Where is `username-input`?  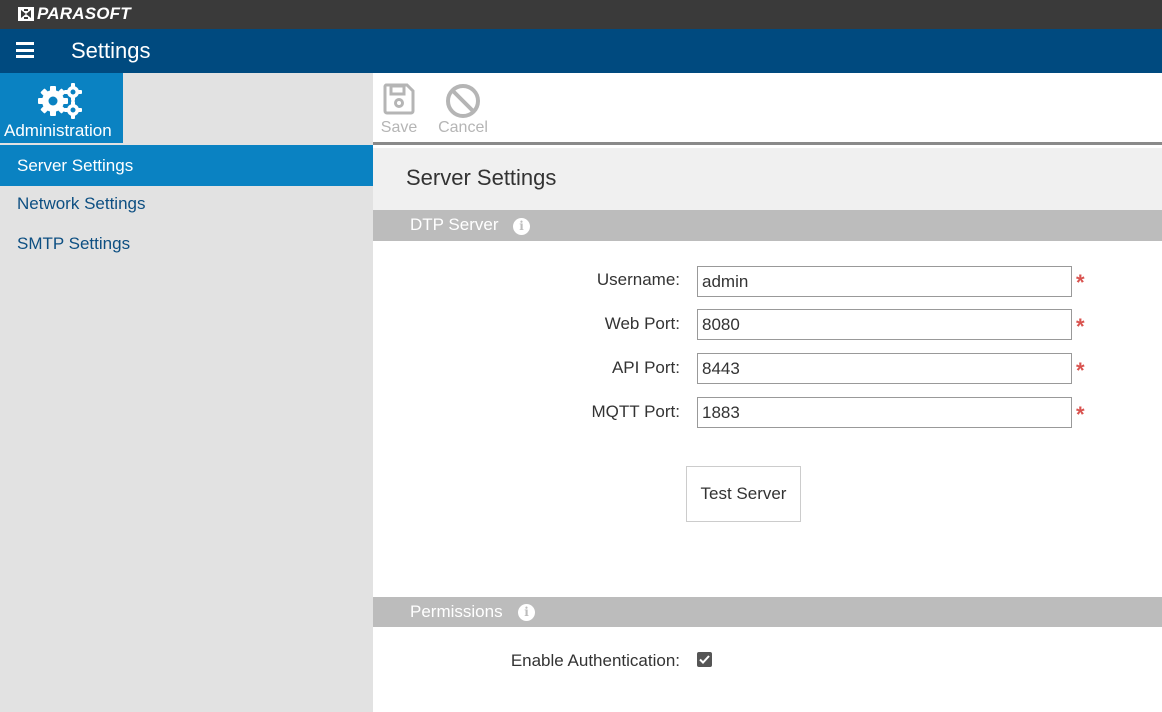
username-input is located at coordinates (884, 281).